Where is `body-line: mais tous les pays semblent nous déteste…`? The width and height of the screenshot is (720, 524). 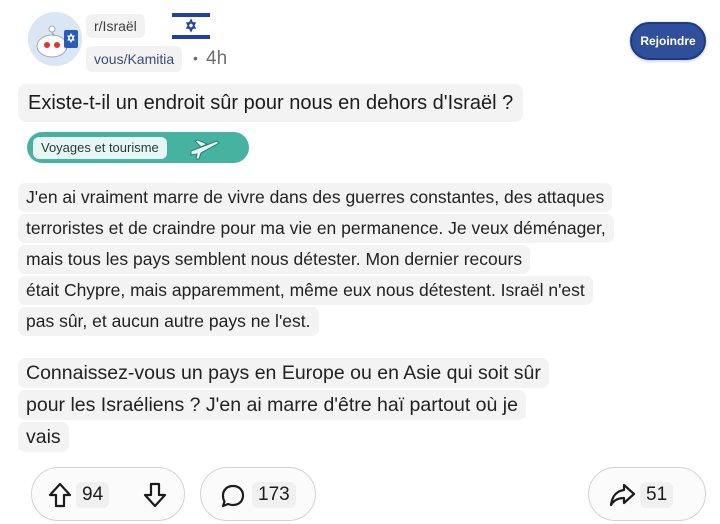 body-line: mais tous les pays semblent nous déteste… is located at coordinates (274, 259).